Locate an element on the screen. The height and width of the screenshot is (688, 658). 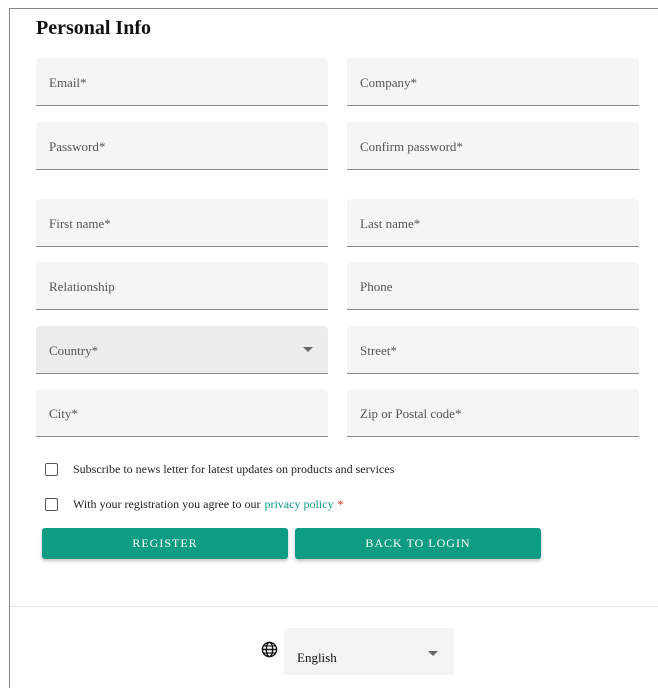
page-title: Personal Info is located at coordinates (93, 28).